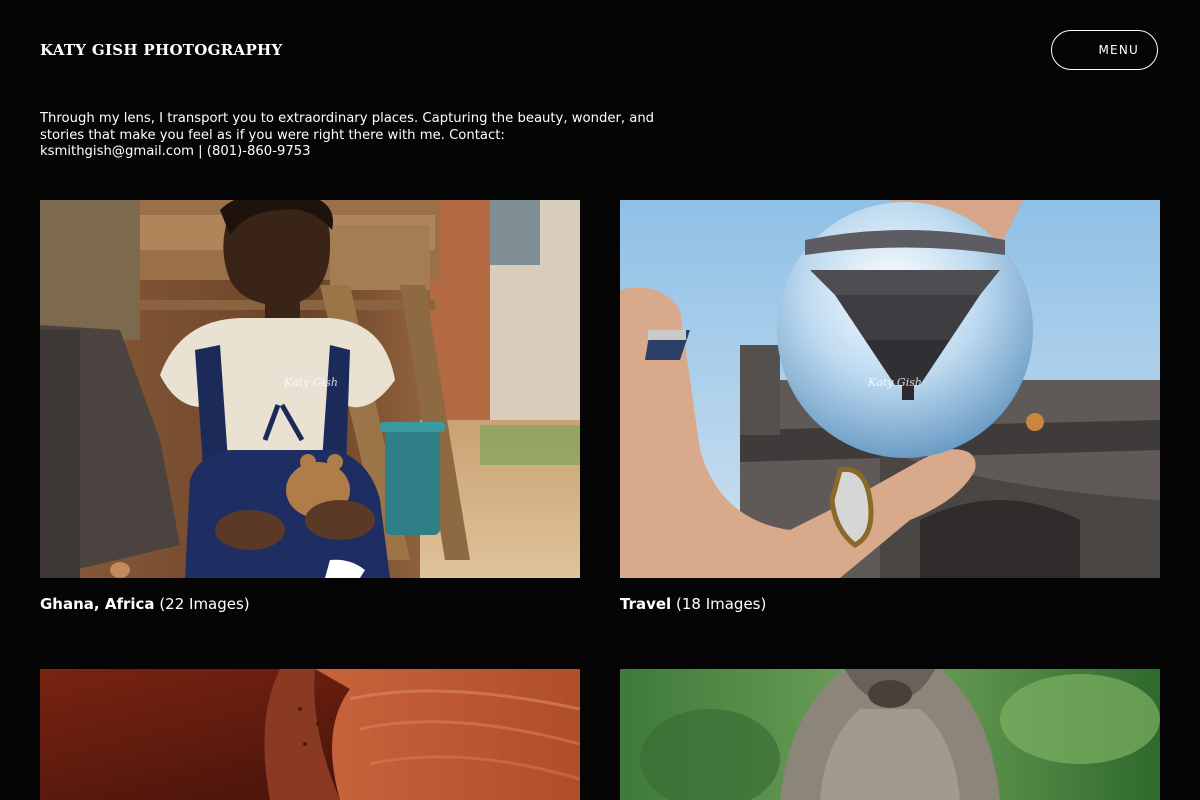 This screenshot has width=1200, height=800. Describe the element at coordinates (1118, 50) in the screenshot. I see `menu-button-label: MENU` at that location.